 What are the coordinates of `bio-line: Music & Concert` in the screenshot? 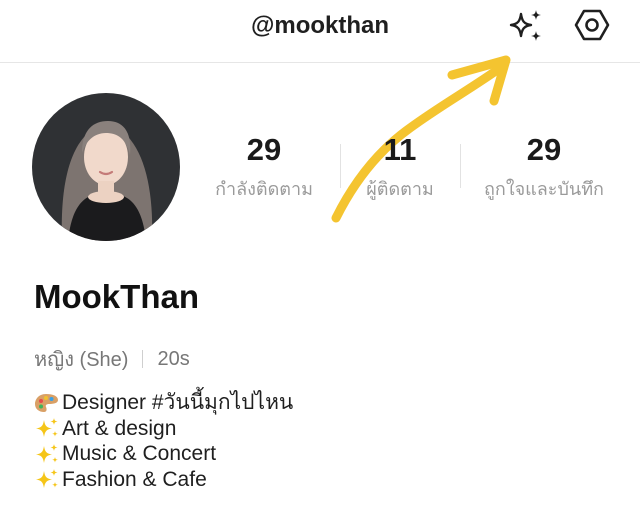 It's located at (163, 454).